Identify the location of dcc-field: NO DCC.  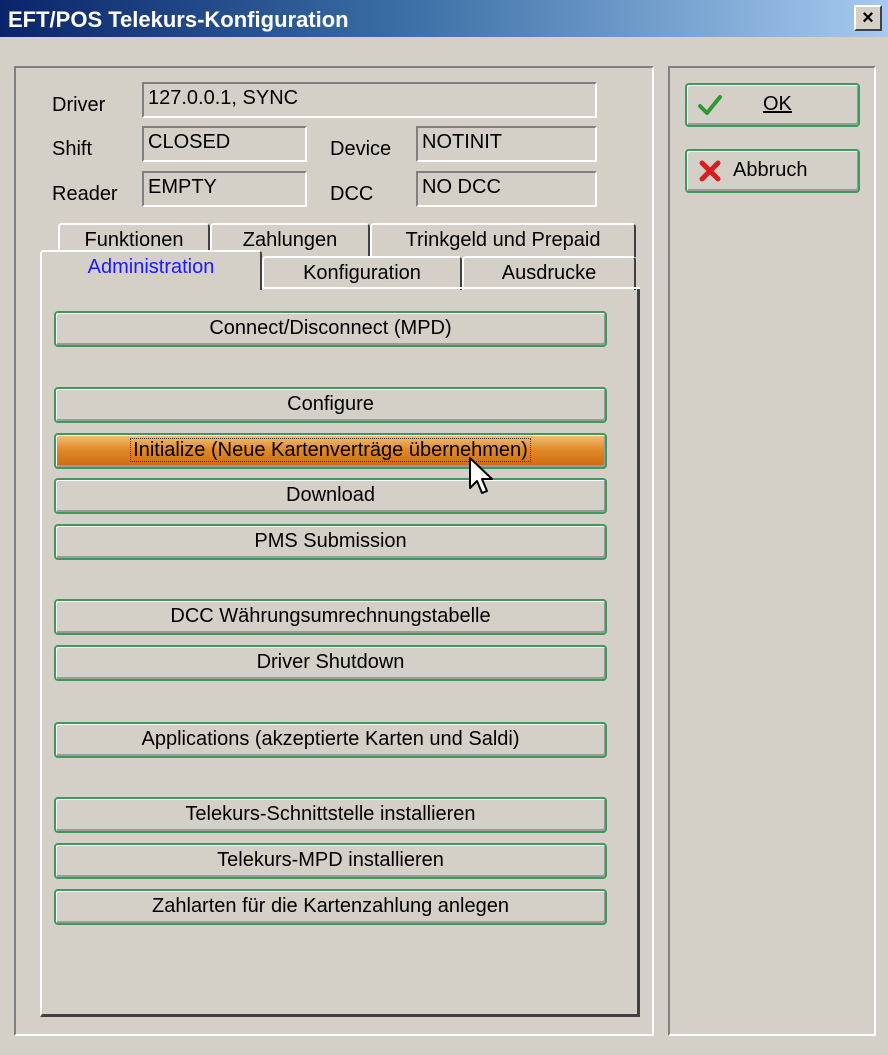
(506, 189).